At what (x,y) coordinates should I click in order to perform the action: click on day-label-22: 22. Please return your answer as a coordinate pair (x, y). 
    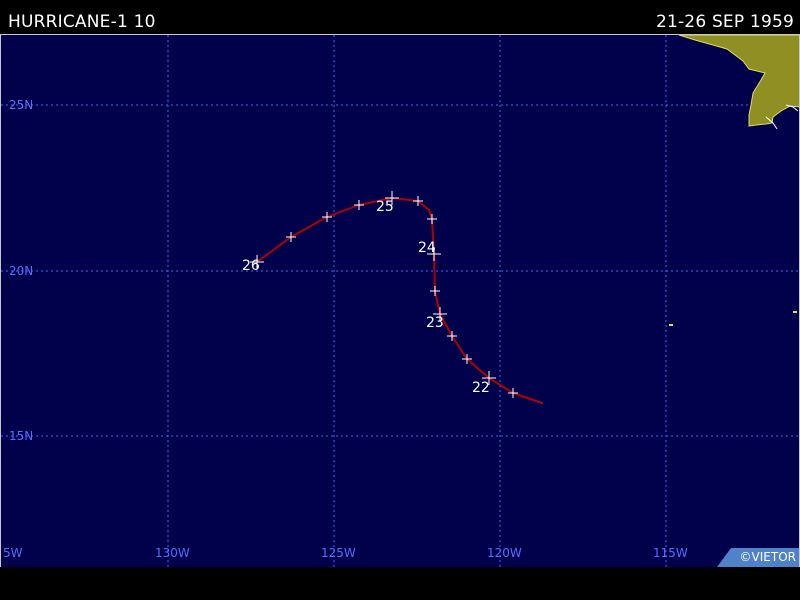
    Looking at the image, I should click on (481, 388).